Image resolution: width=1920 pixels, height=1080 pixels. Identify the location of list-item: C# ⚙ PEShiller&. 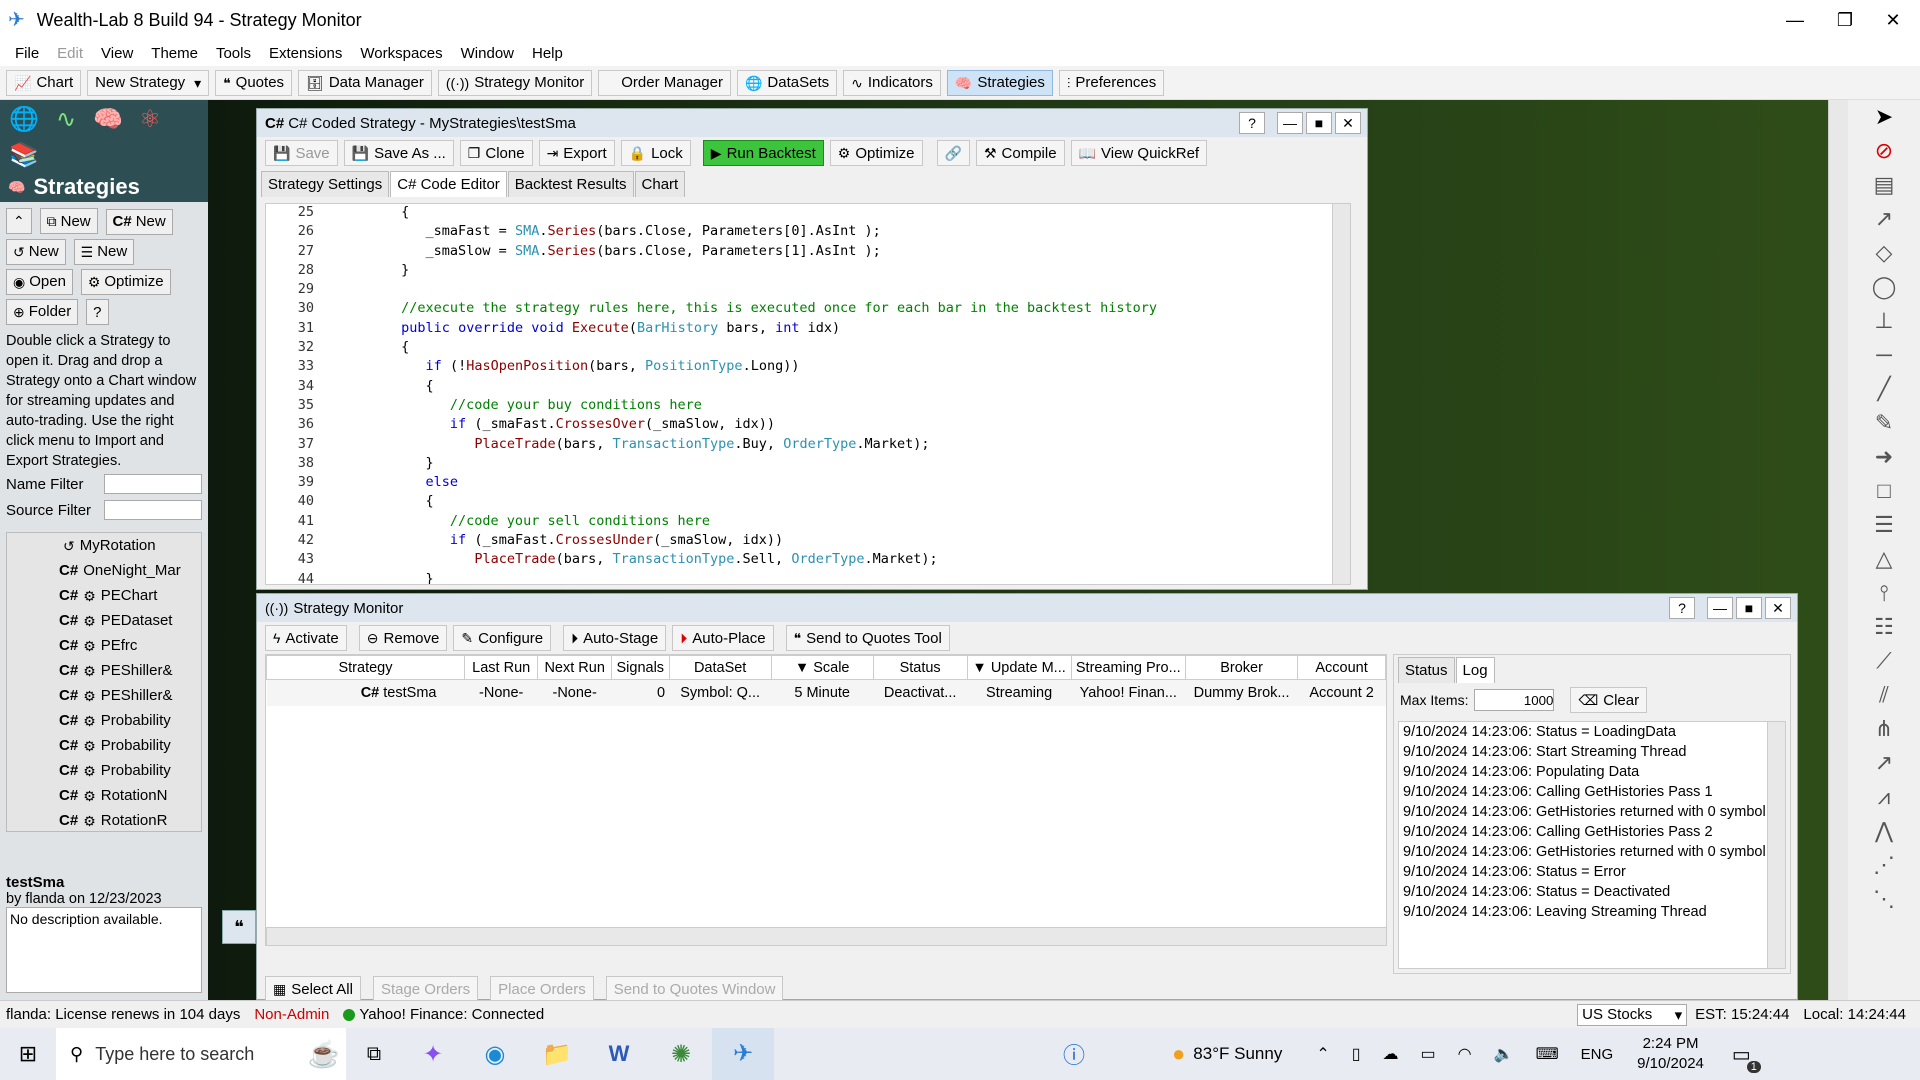
(104, 670).